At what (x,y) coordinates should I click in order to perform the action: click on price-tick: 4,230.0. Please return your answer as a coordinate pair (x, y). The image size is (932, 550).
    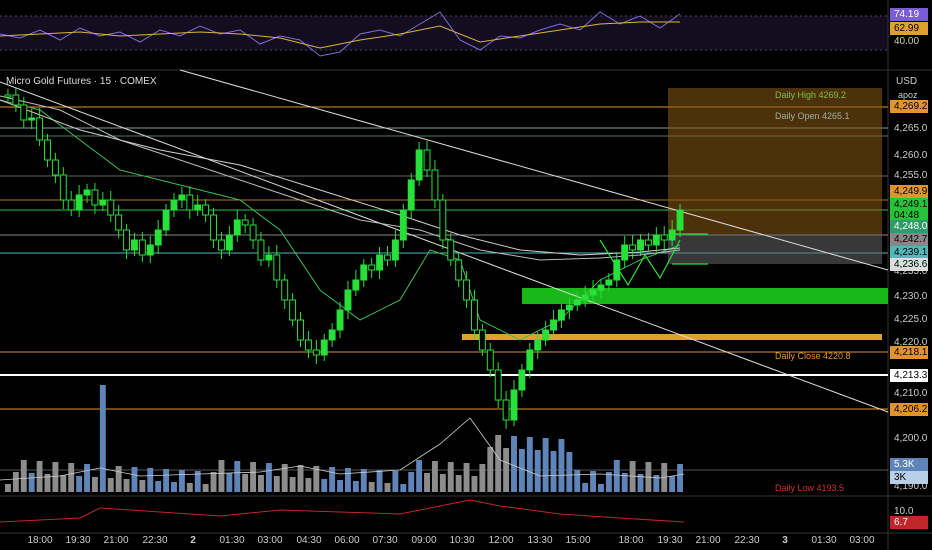
    Looking at the image, I should click on (911, 296).